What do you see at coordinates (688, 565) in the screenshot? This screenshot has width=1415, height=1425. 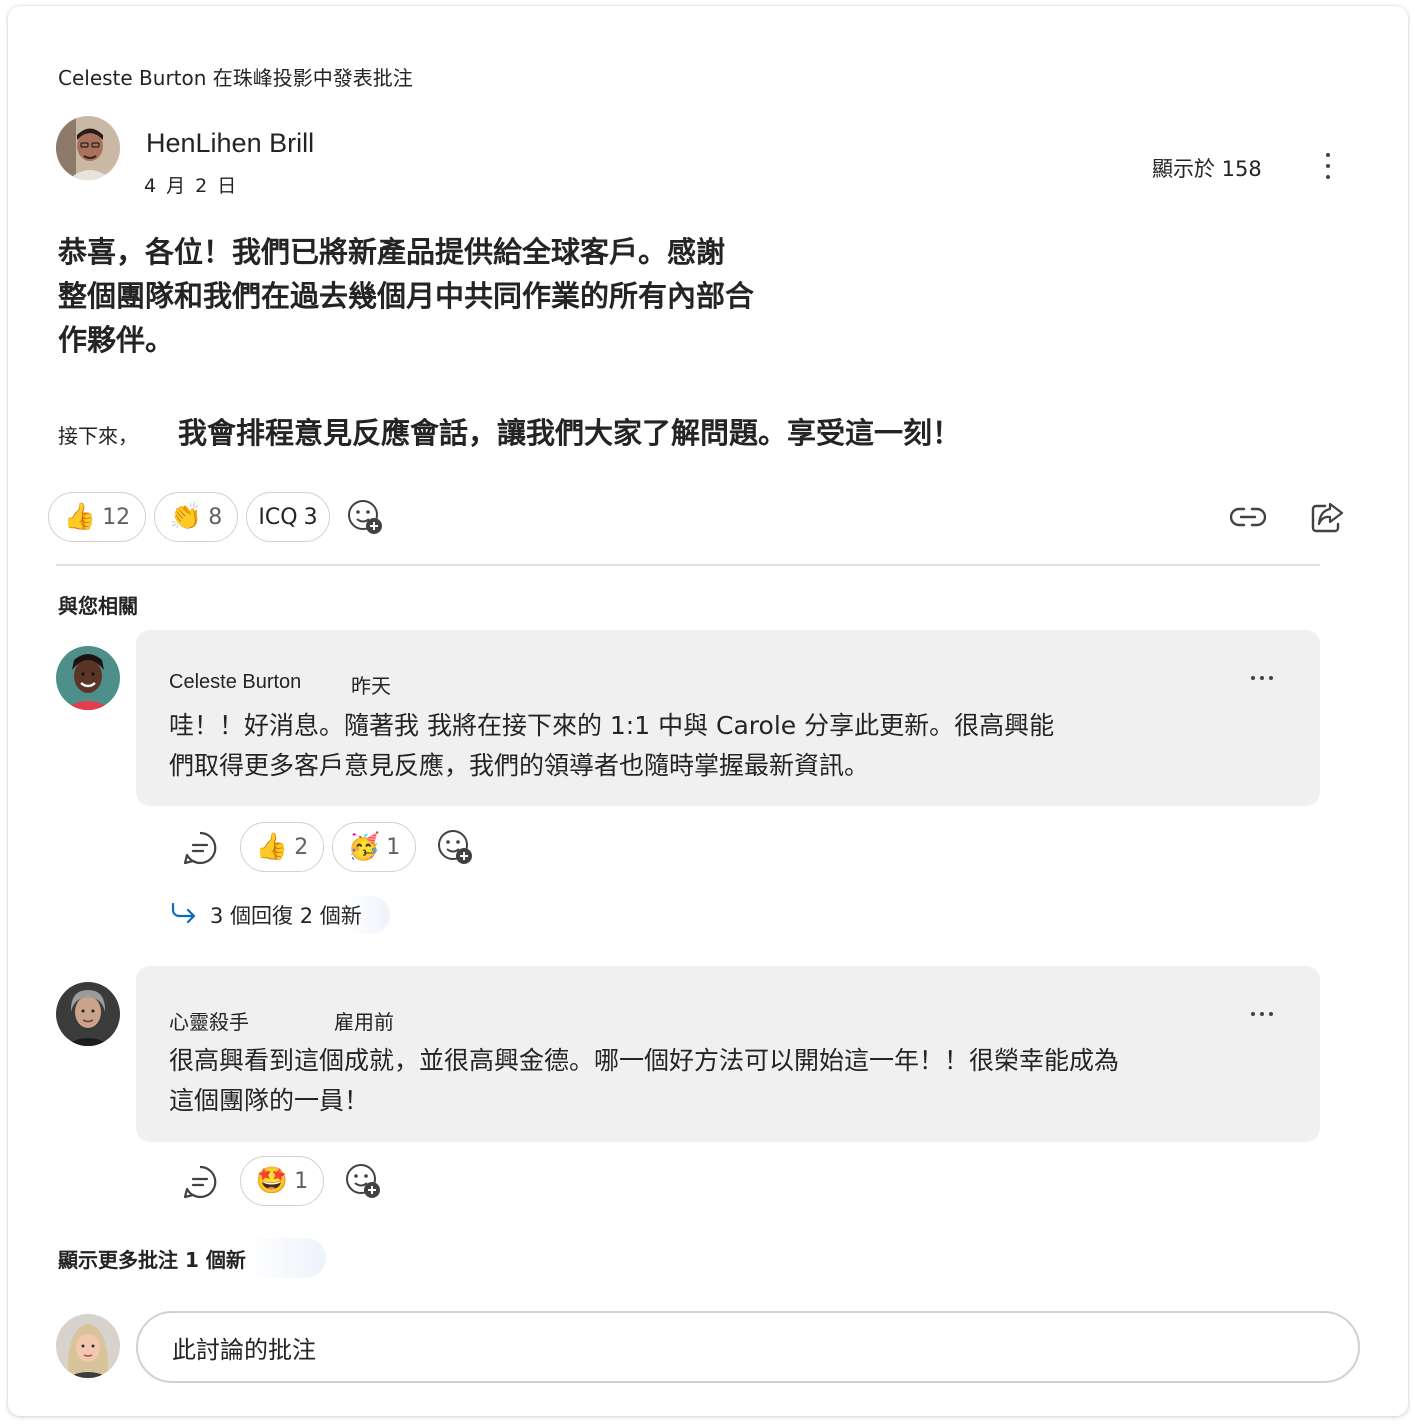 I see `divider` at bounding box center [688, 565].